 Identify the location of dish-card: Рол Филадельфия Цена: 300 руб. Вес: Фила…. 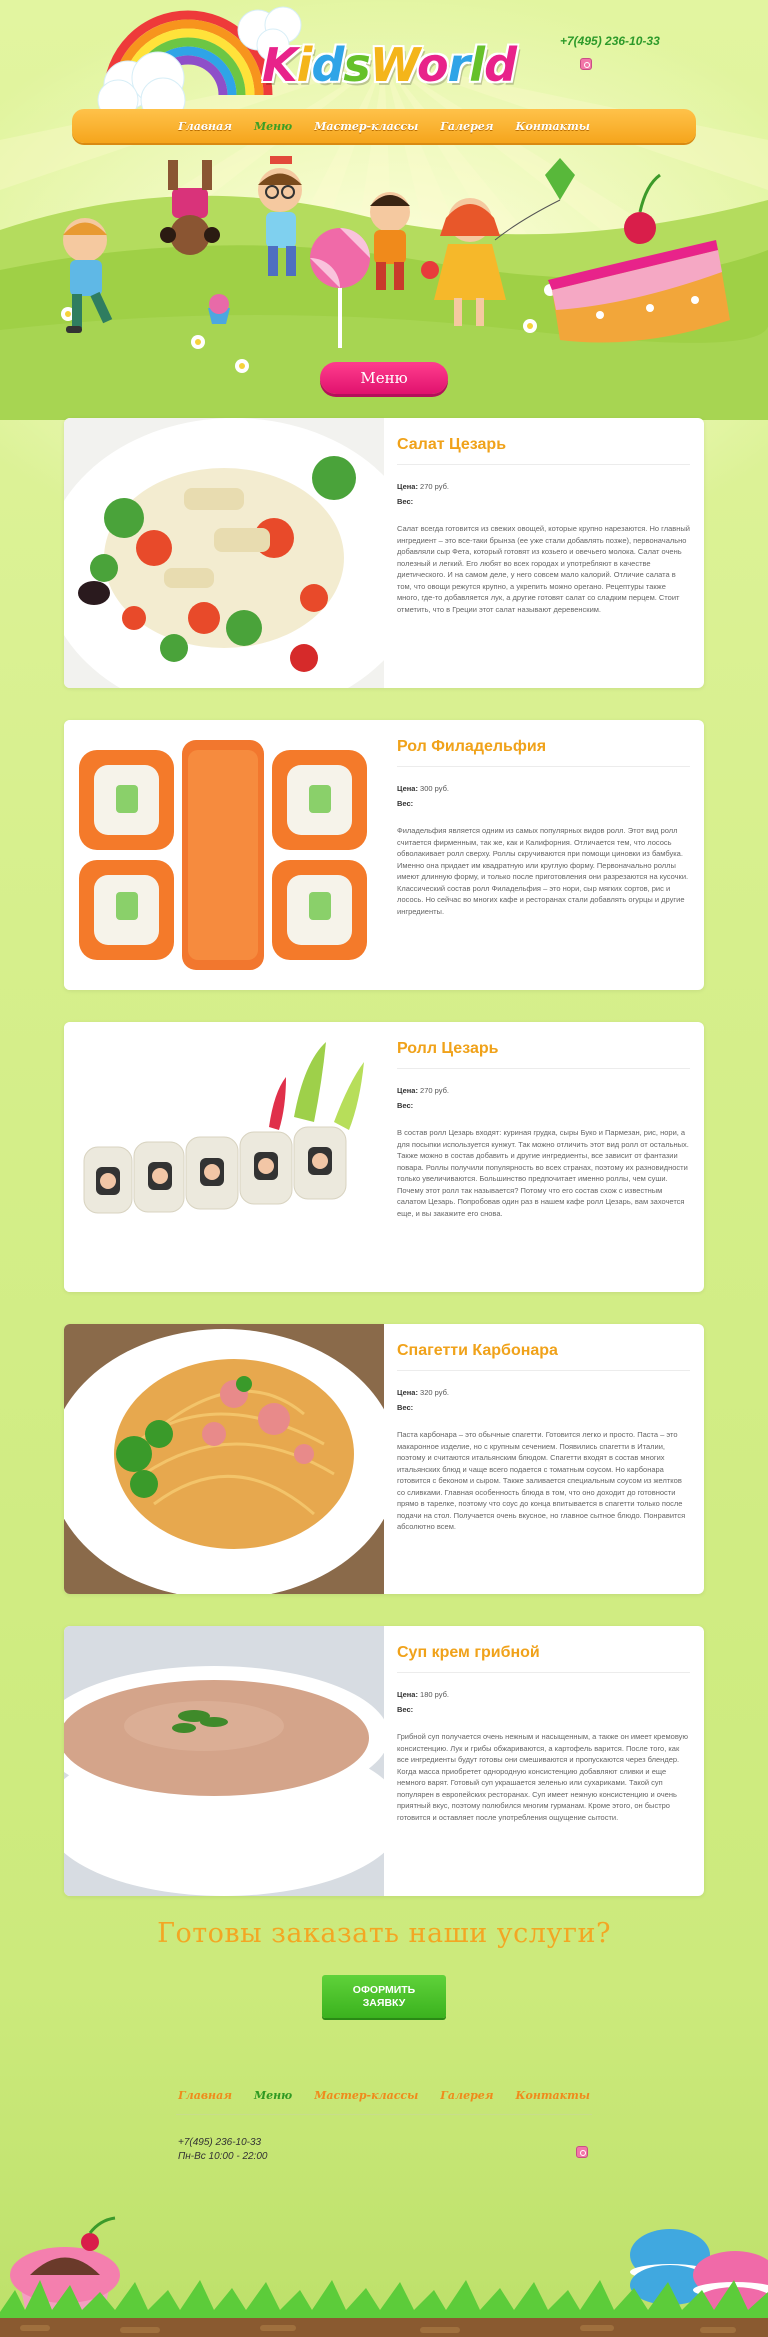
(384, 855).